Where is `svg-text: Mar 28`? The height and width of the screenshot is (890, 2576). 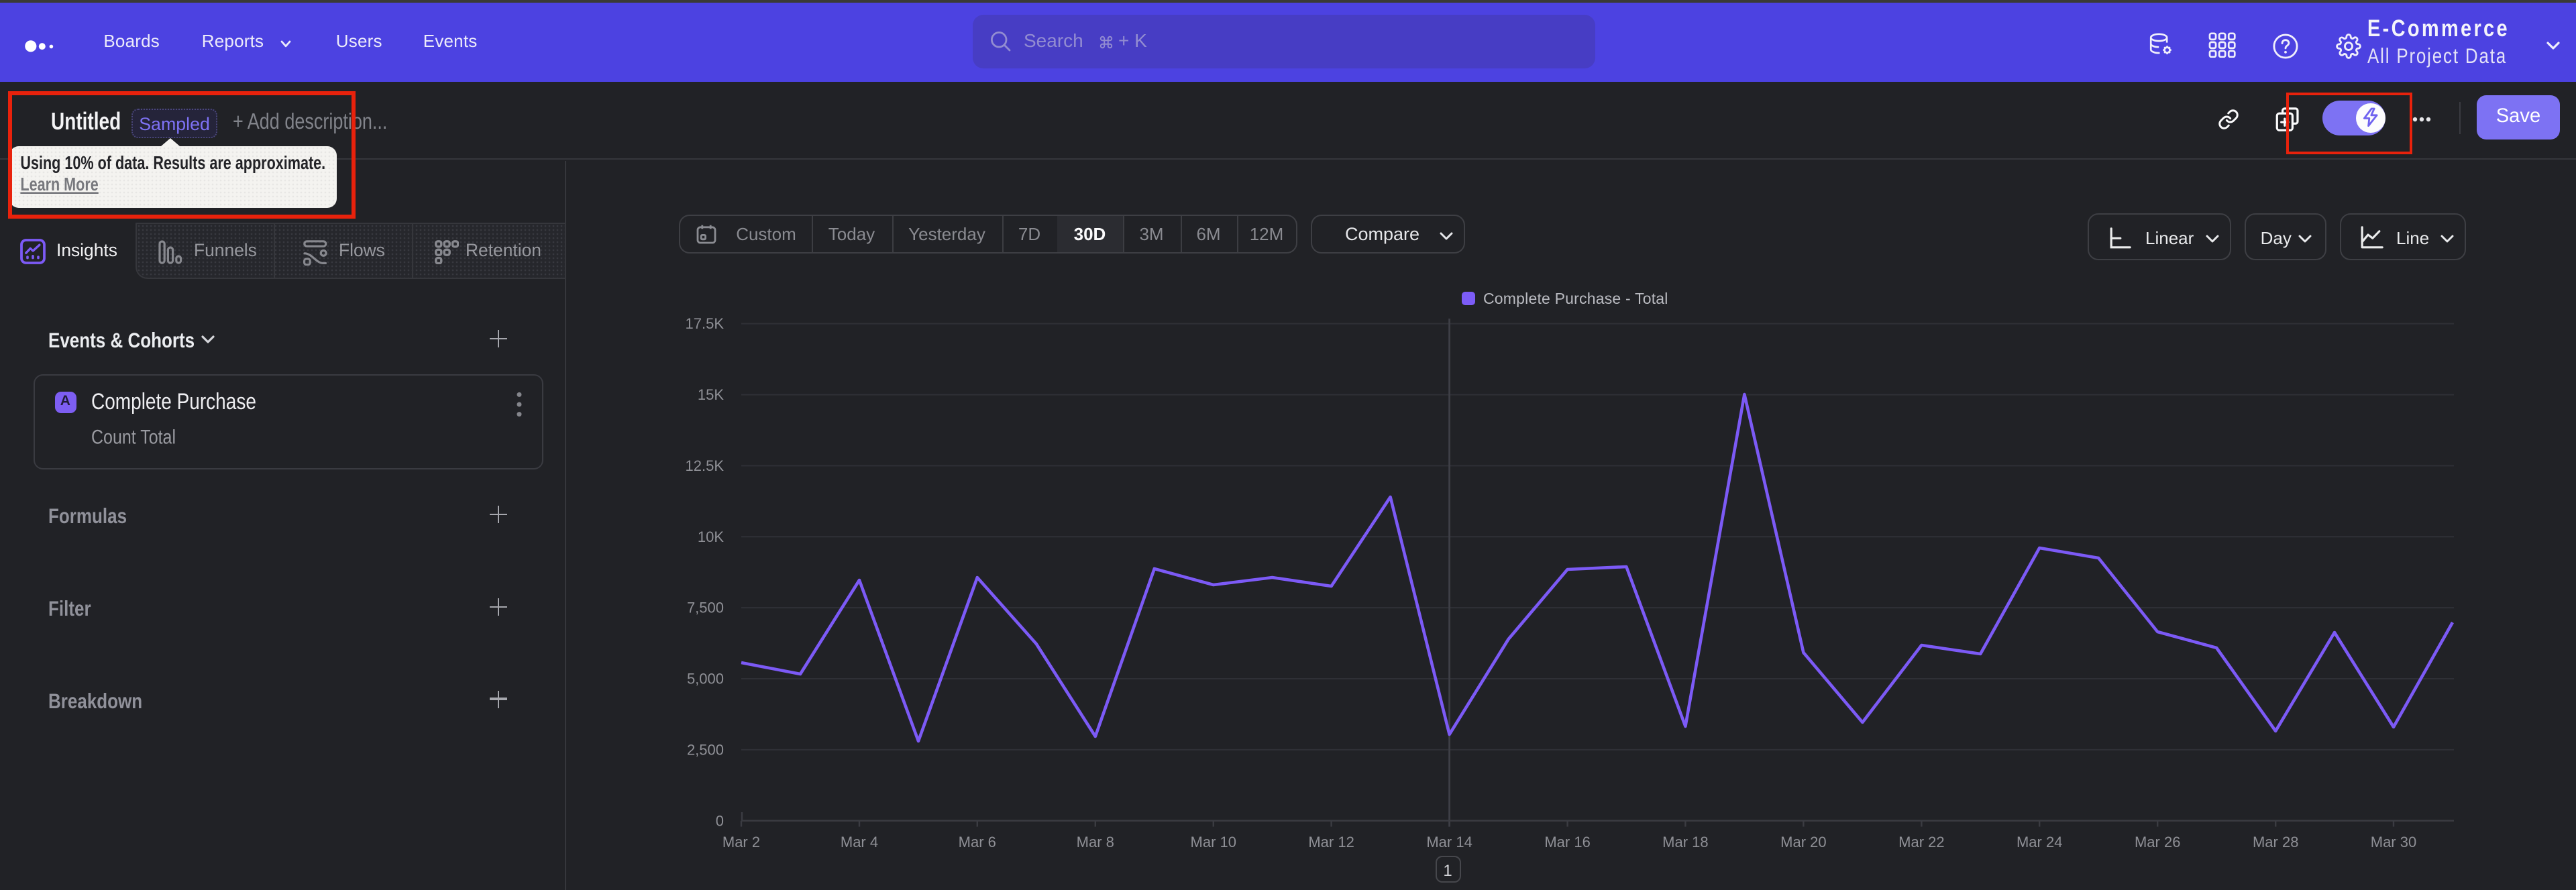 svg-text: Mar 28 is located at coordinates (2275, 842).